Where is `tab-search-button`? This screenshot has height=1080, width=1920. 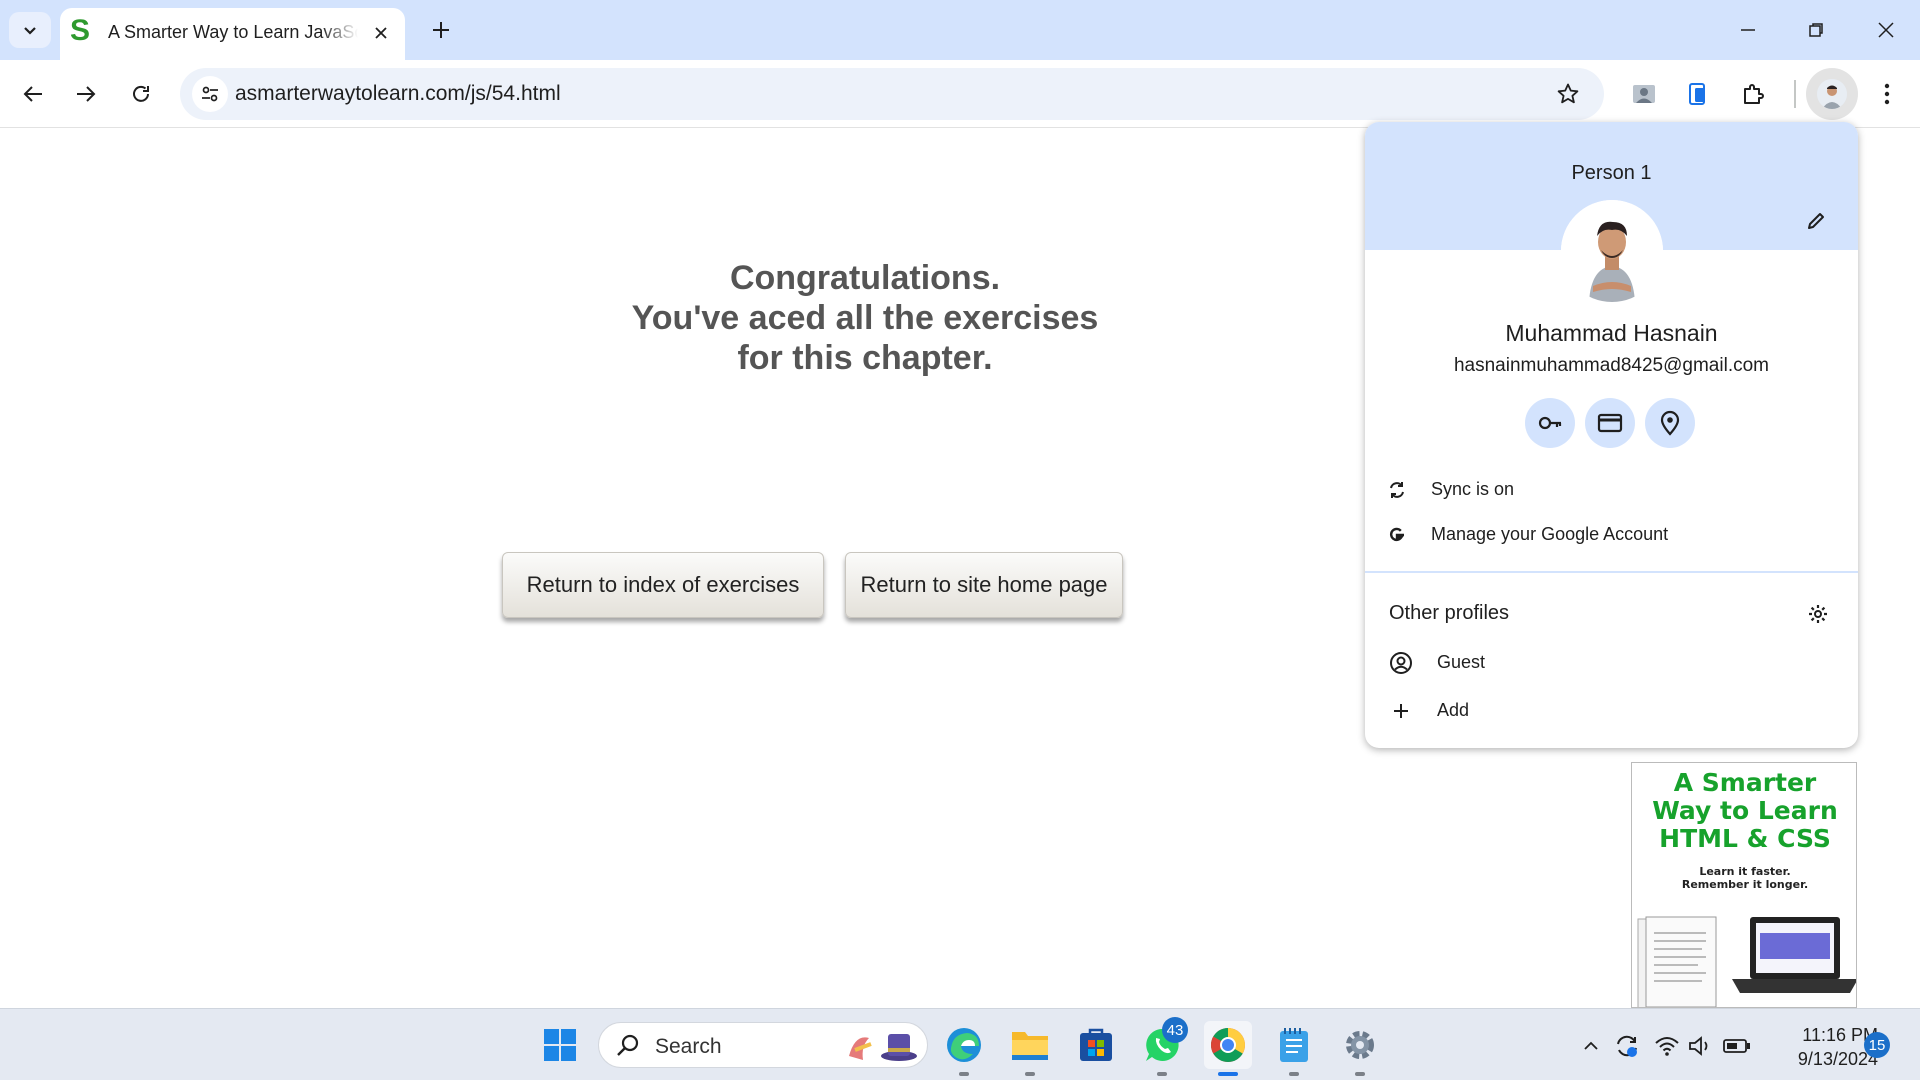
tab-search-button is located at coordinates (30, 30).